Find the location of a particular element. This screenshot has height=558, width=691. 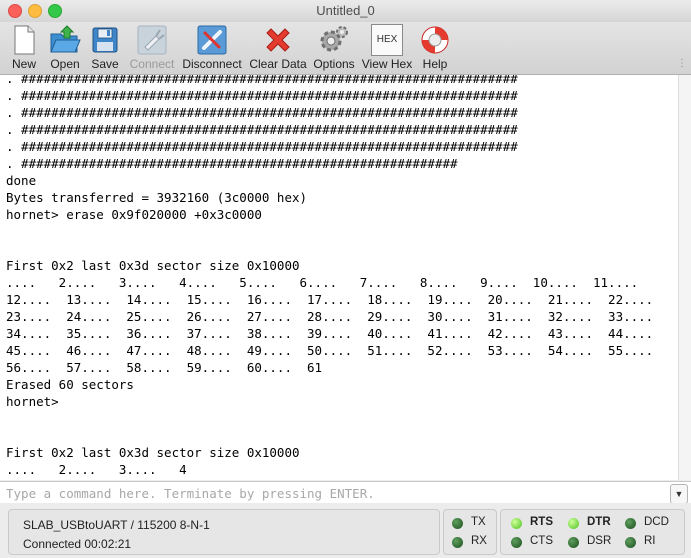

rts-label: RTS is located at coordinates (541, 522).